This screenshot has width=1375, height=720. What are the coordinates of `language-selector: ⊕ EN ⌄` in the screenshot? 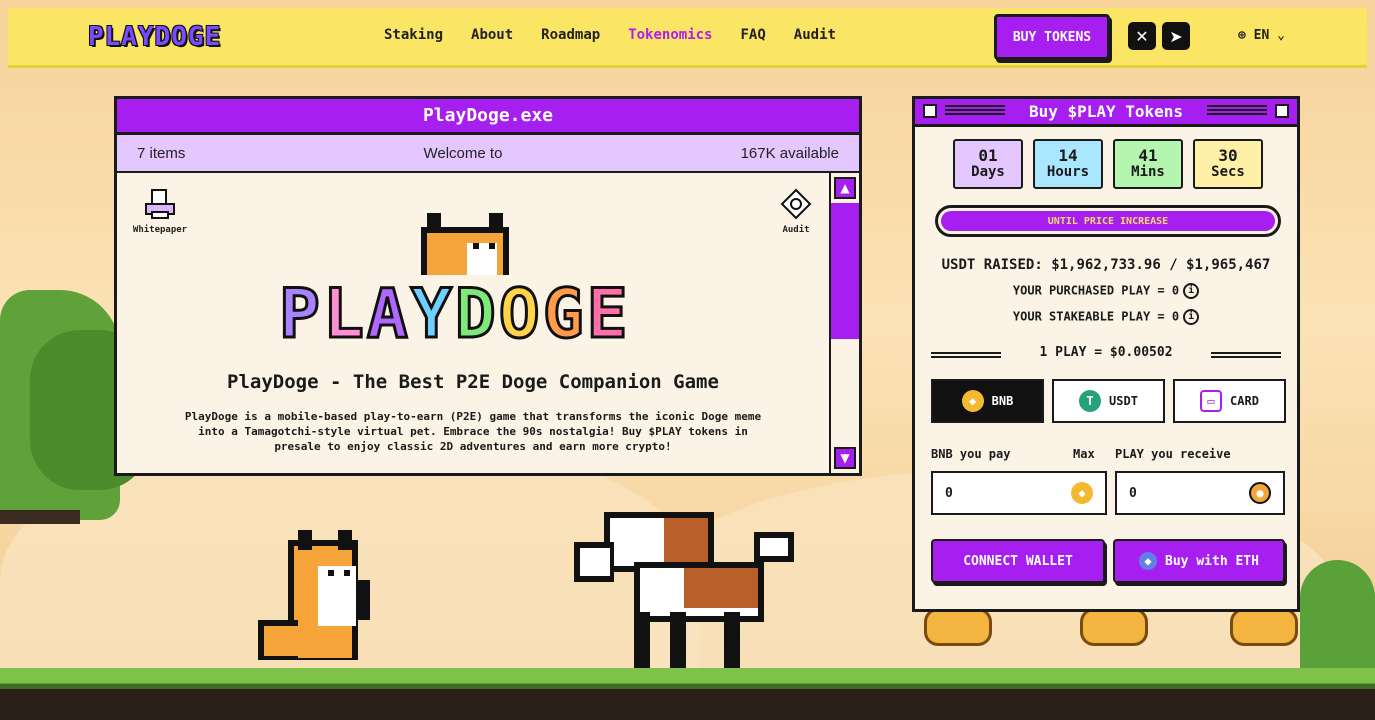 It's located at (1261, 35).